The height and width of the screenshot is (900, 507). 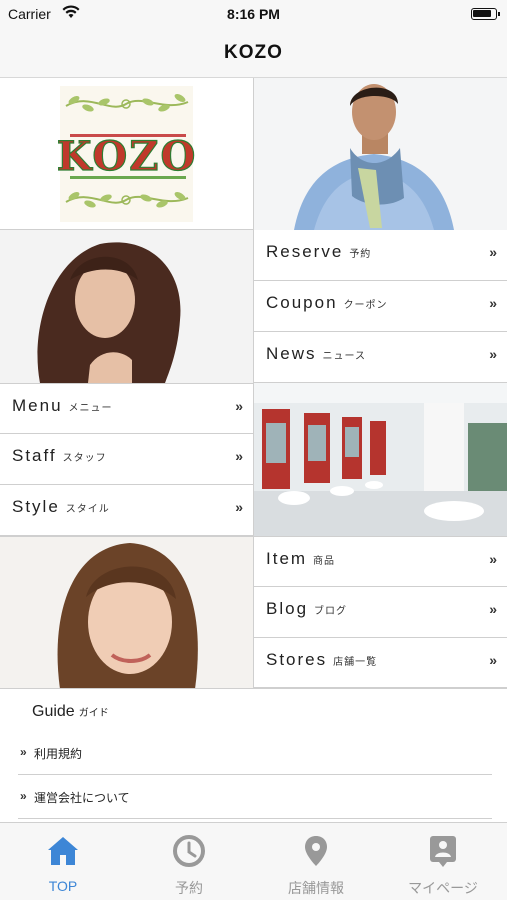 What do you see at coordinates (87, 509) in the screenshot?
I see `style-jp-label: スタイル` at bounding box center [87, 509].